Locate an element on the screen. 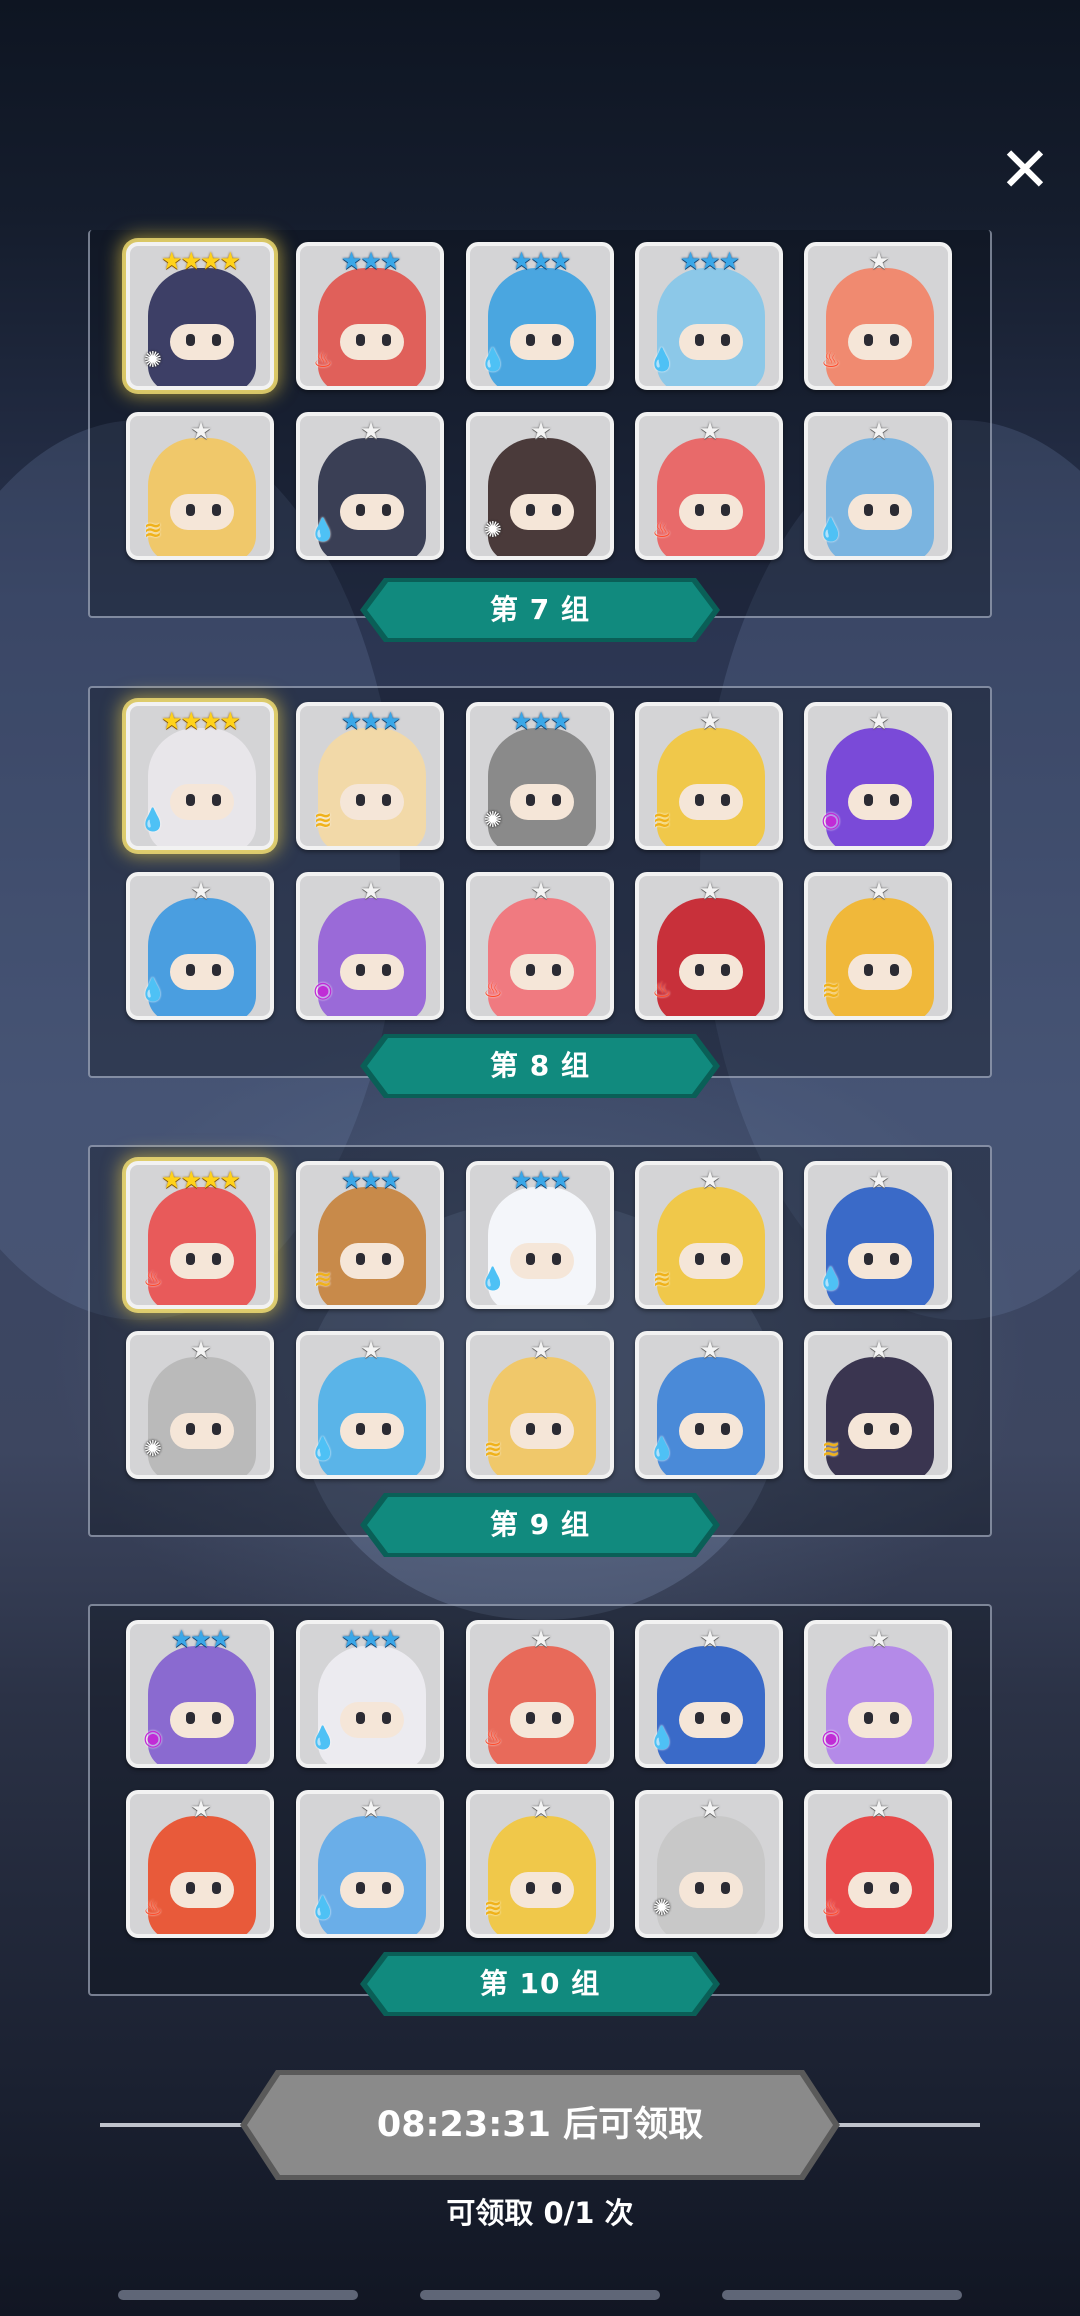 The width and height of the screenshot is (1080, 2316). dark-element-icon: ◉ is located at coordinates (831, 820).